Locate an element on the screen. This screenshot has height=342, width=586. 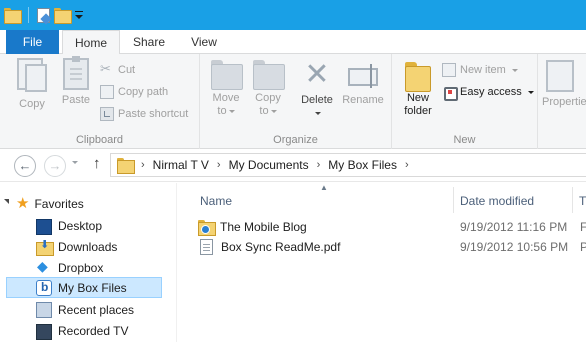
copy-to-label-2-row: to is located at coordinates (268, 111).